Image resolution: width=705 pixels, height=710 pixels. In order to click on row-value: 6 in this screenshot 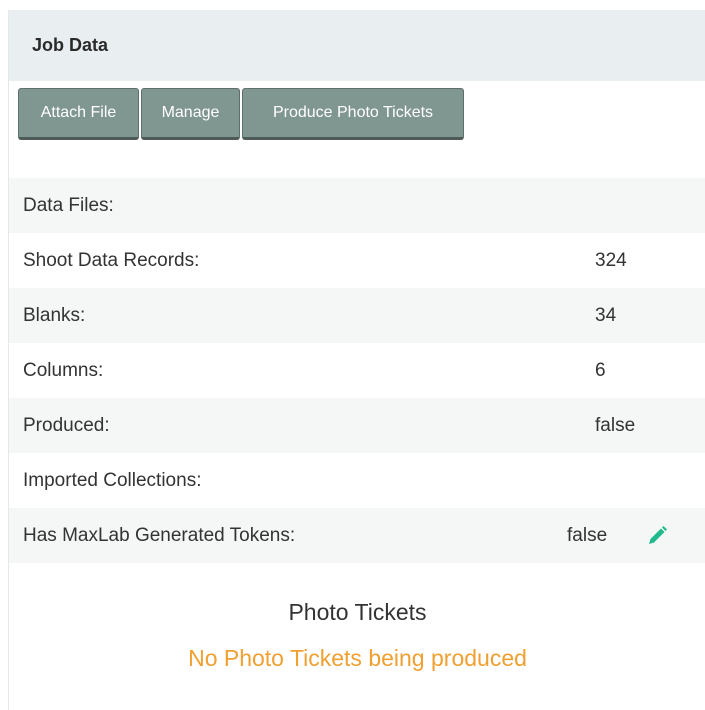, I will do `click(600, 370)`.